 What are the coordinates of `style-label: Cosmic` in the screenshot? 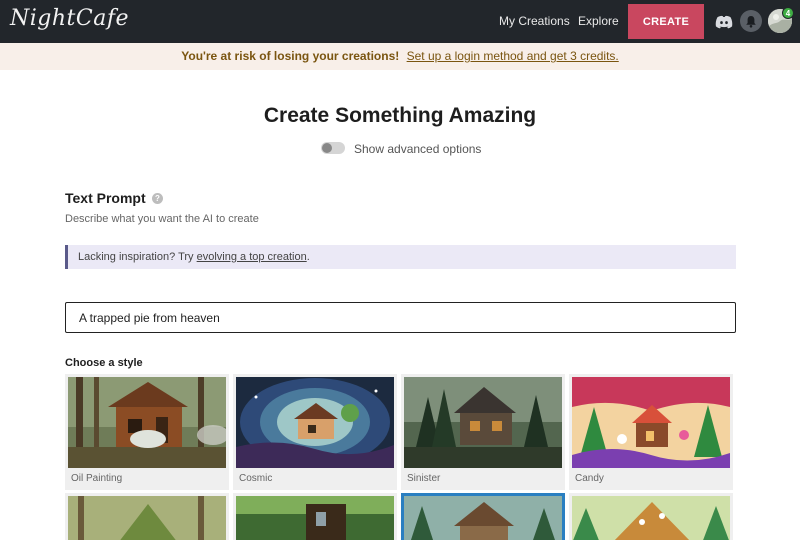 It's located at (256, 478).